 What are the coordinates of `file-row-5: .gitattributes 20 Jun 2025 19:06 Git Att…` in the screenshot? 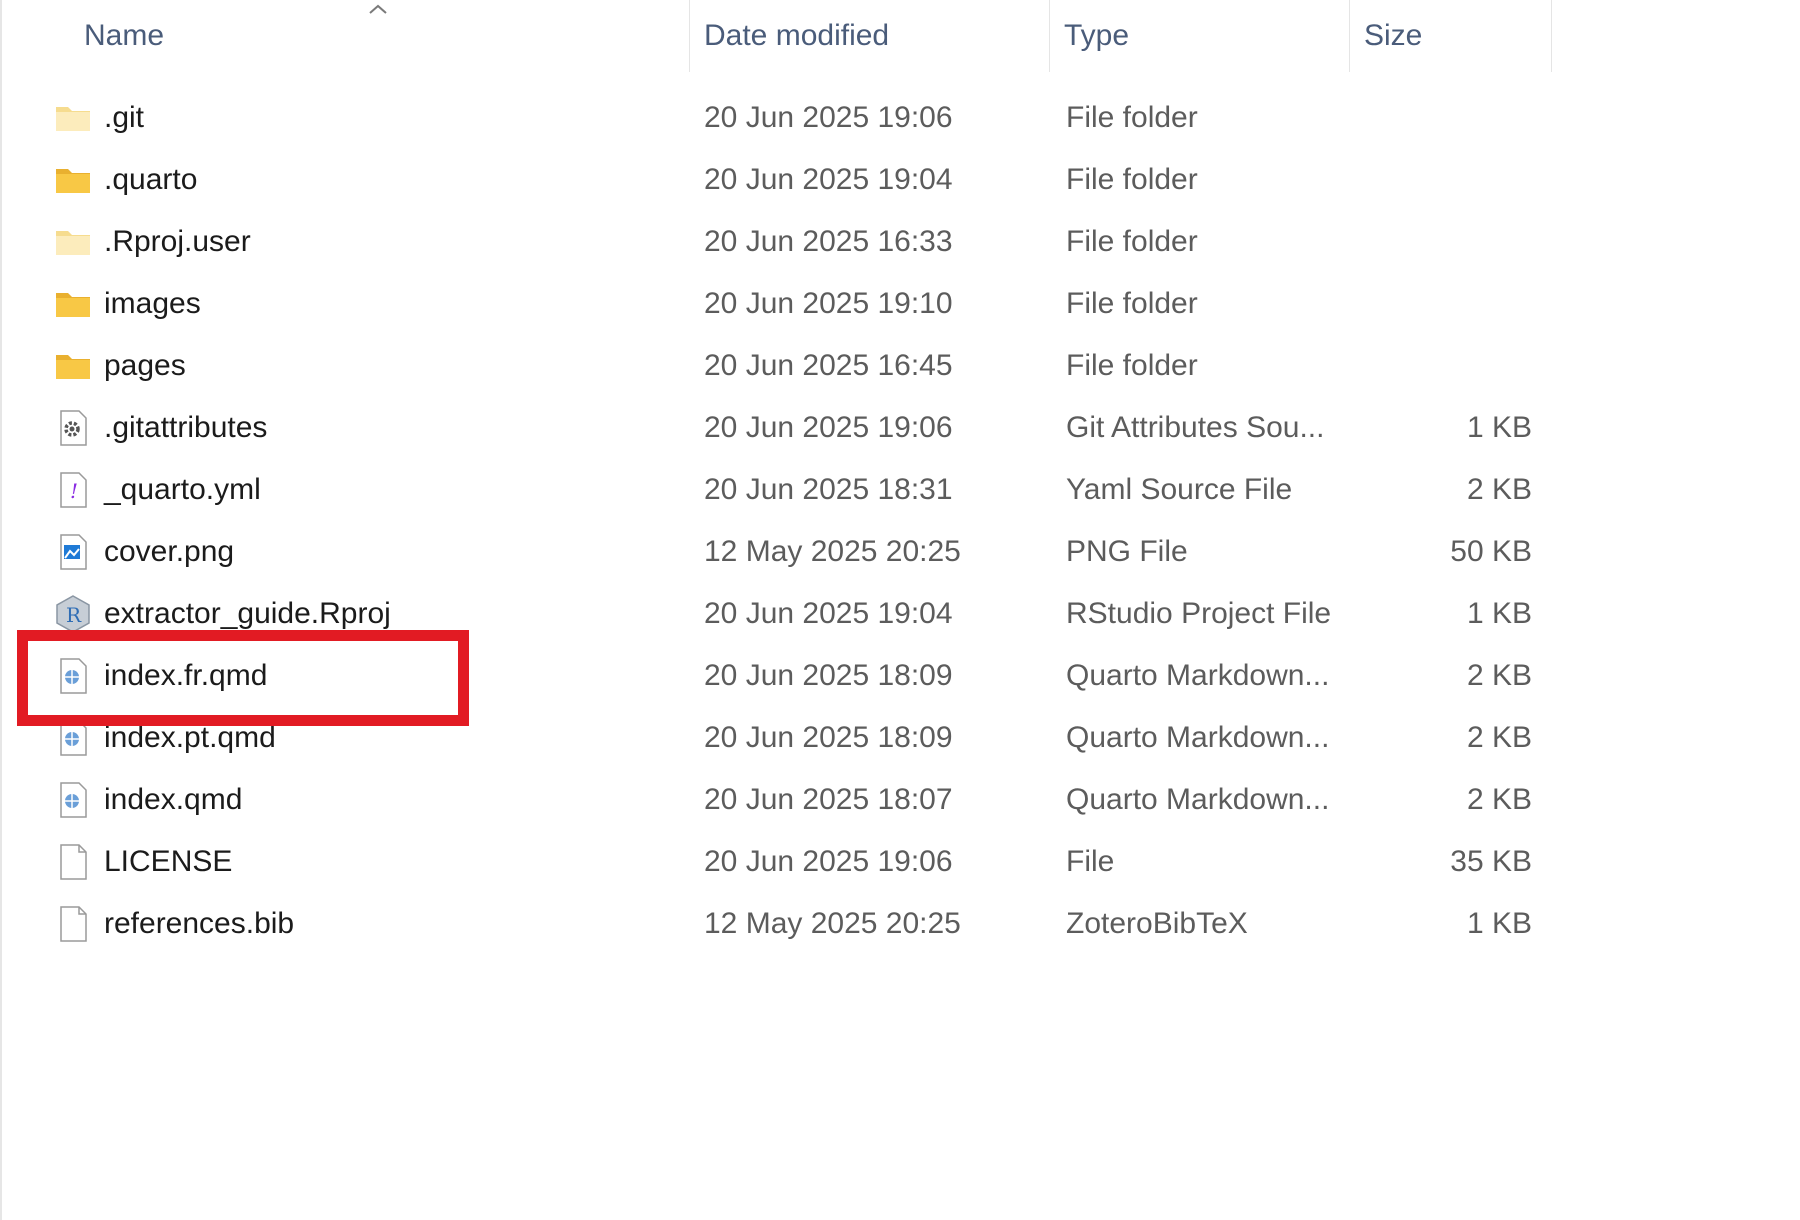 It's located at (782, 427).